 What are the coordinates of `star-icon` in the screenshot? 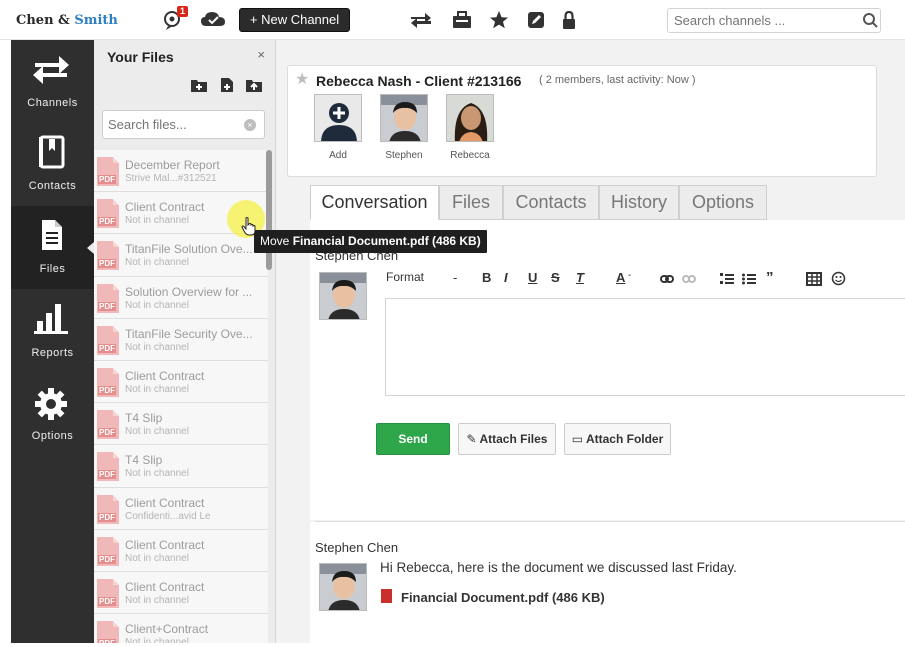 It's located at (499, 20).